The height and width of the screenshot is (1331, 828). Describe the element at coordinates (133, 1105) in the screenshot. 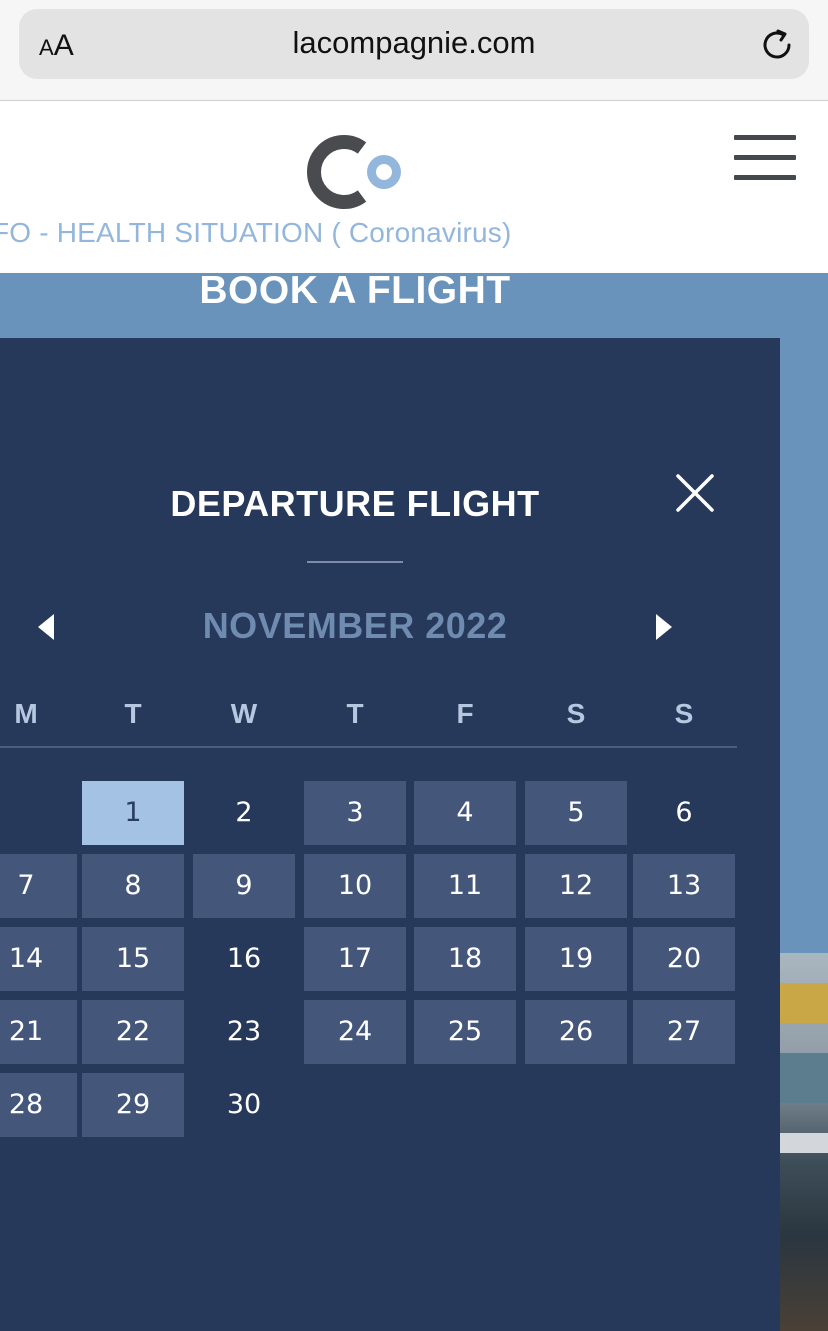

I see `calendar-day: 29` at that location.